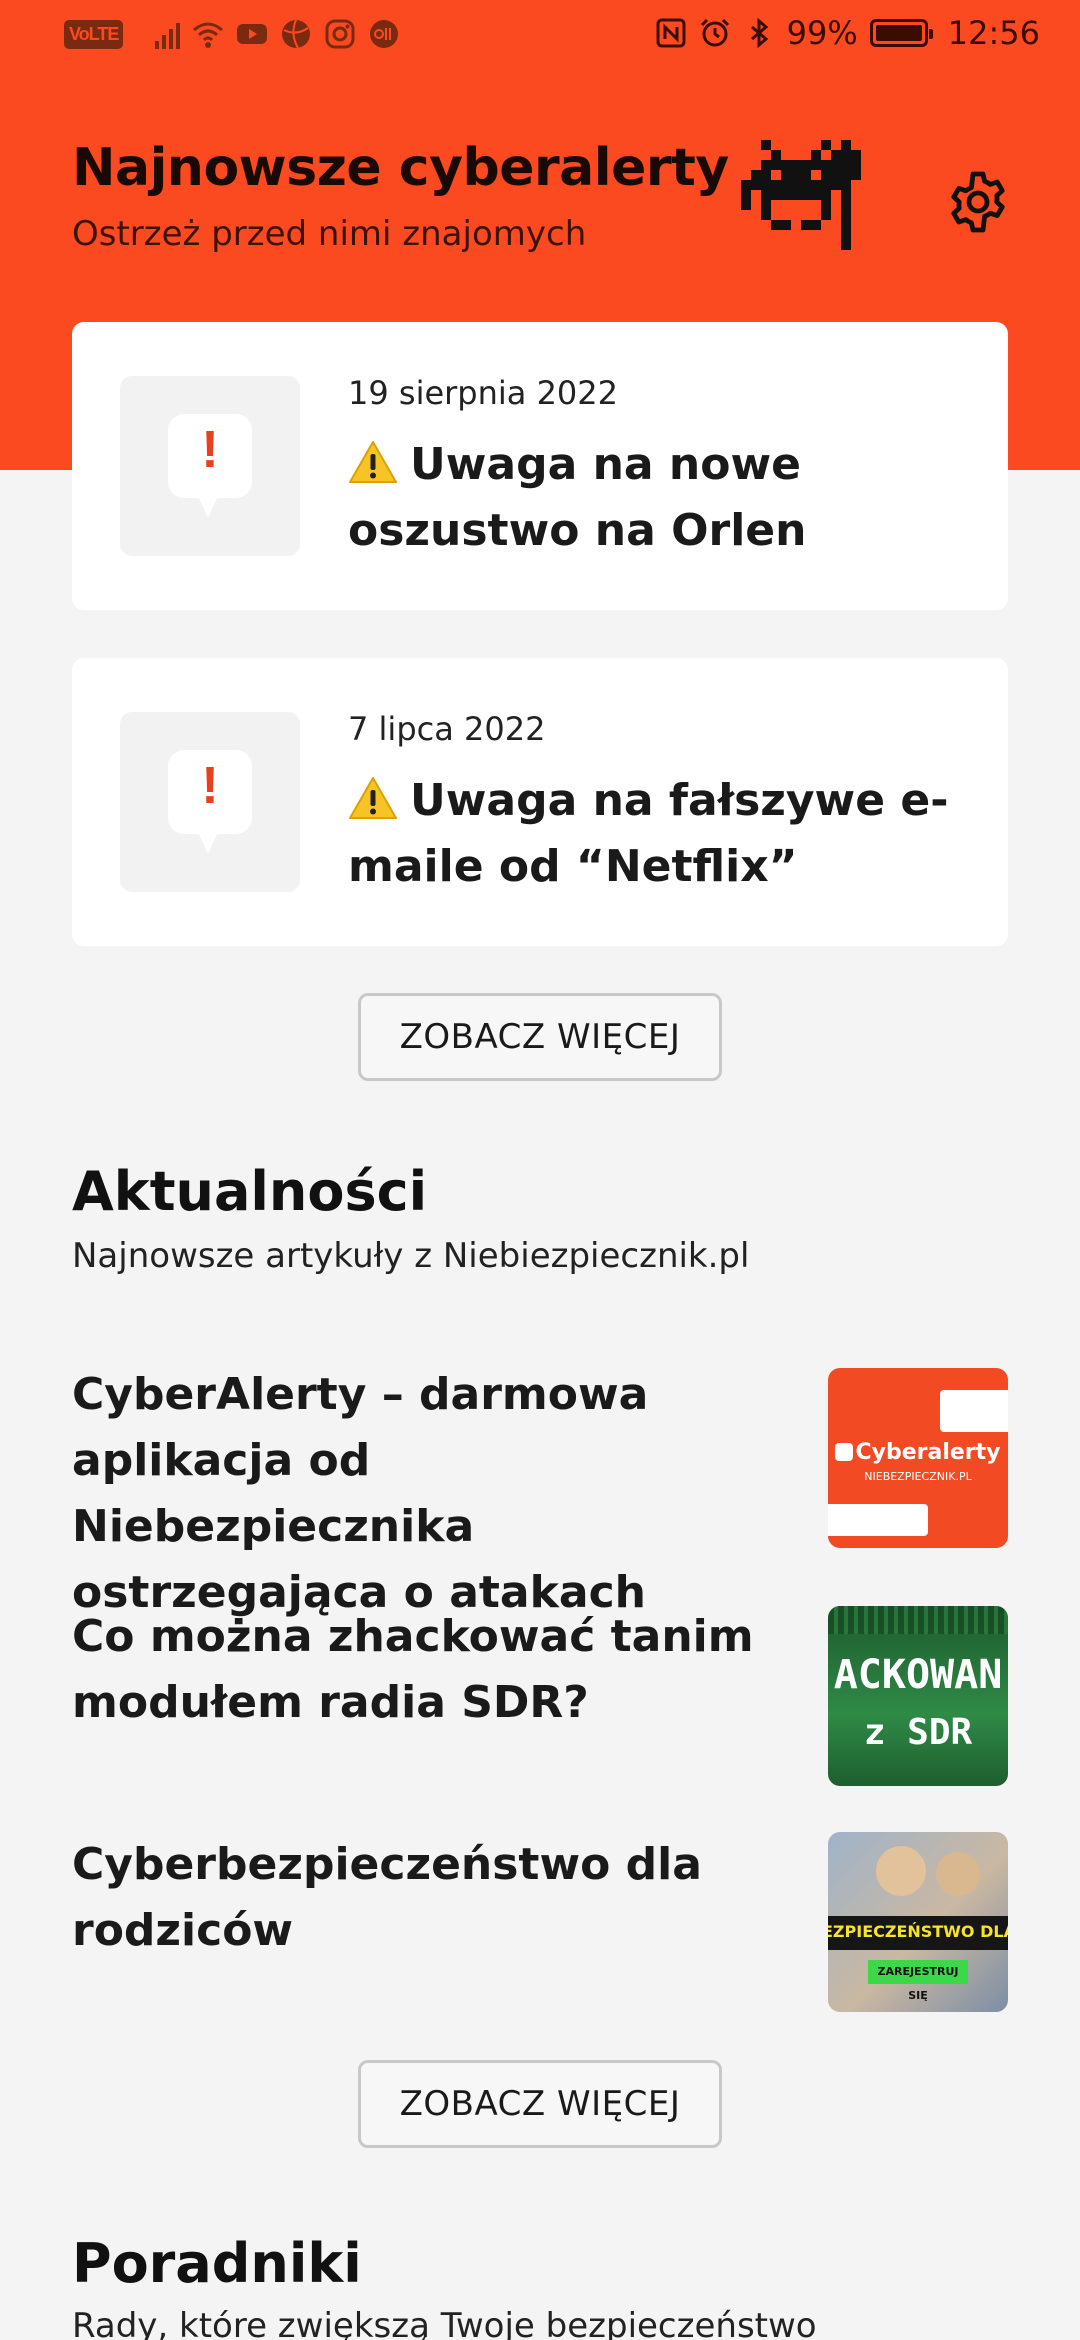 This screenshot has width=1080, height=2340. What do you see at coordinates (822, 33) in the screenshot?
I see `battery-percent: 99%` at bounding box center [822, 33].